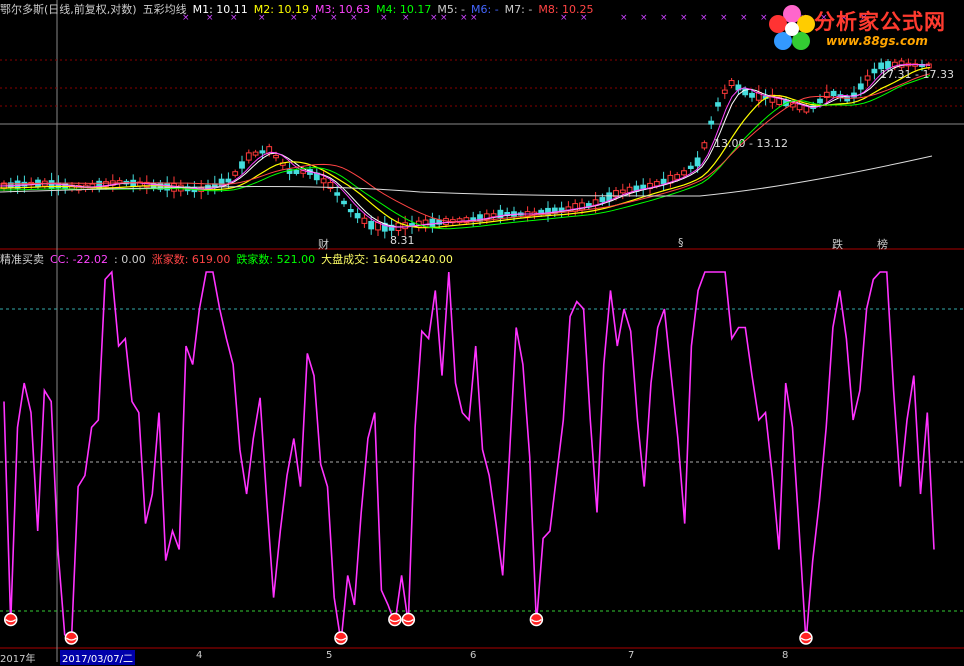 This screenshot has height=666, width=964. I want to click on ma-label-4: M4: 10.17, so click(404, 9).